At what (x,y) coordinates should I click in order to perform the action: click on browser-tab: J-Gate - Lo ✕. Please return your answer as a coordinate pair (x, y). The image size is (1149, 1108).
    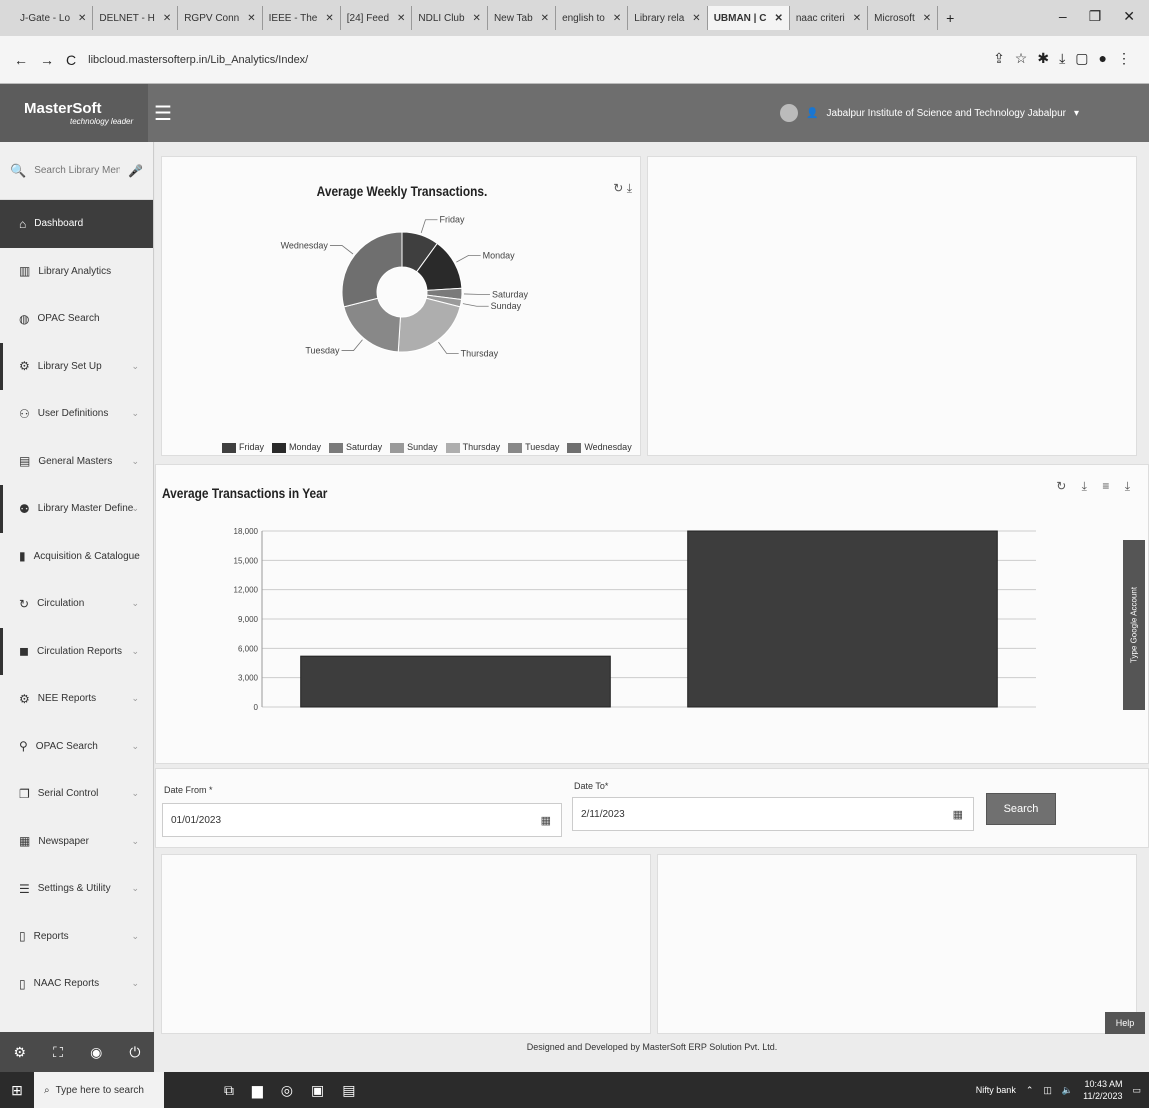
    Looking at the image, I should click on (54, 18).